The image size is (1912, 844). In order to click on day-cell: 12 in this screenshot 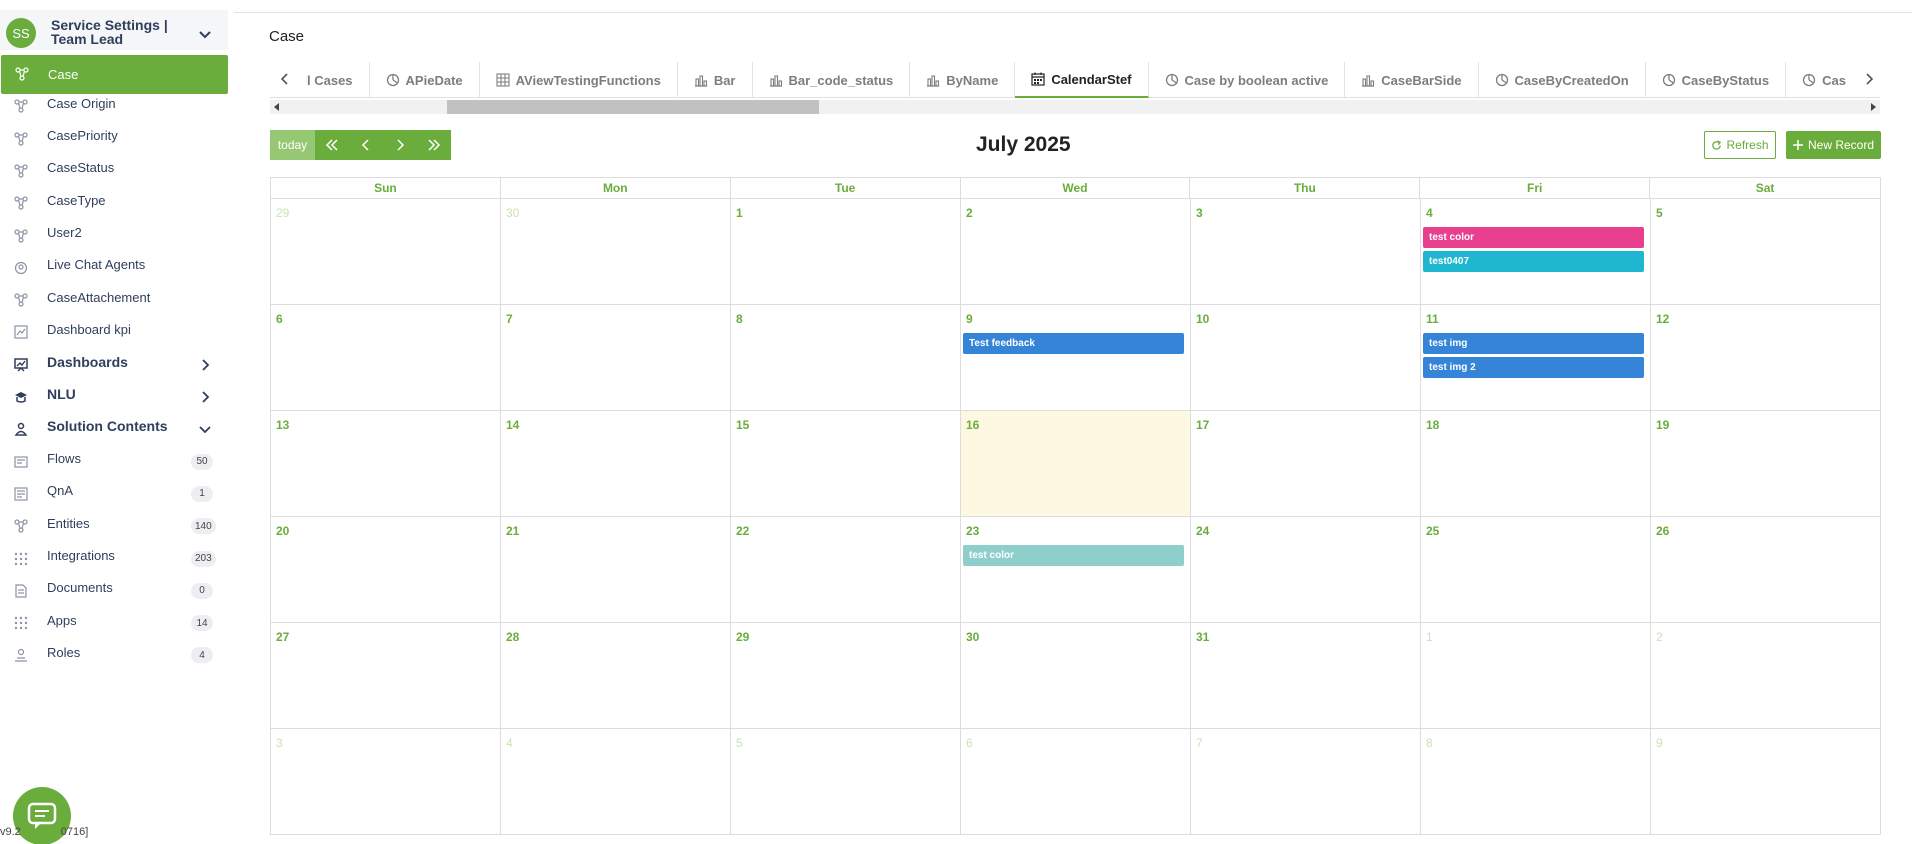, I will do `click(1766, 358)`.